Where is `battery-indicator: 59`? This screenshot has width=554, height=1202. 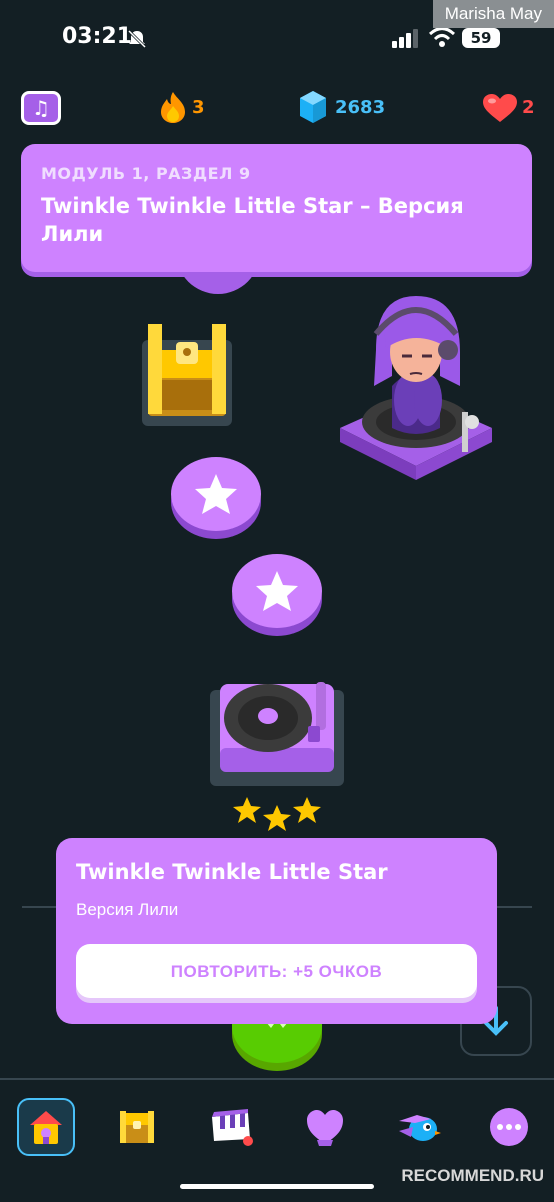 battery-indicator: 59 is located at coordinates (481, 38).